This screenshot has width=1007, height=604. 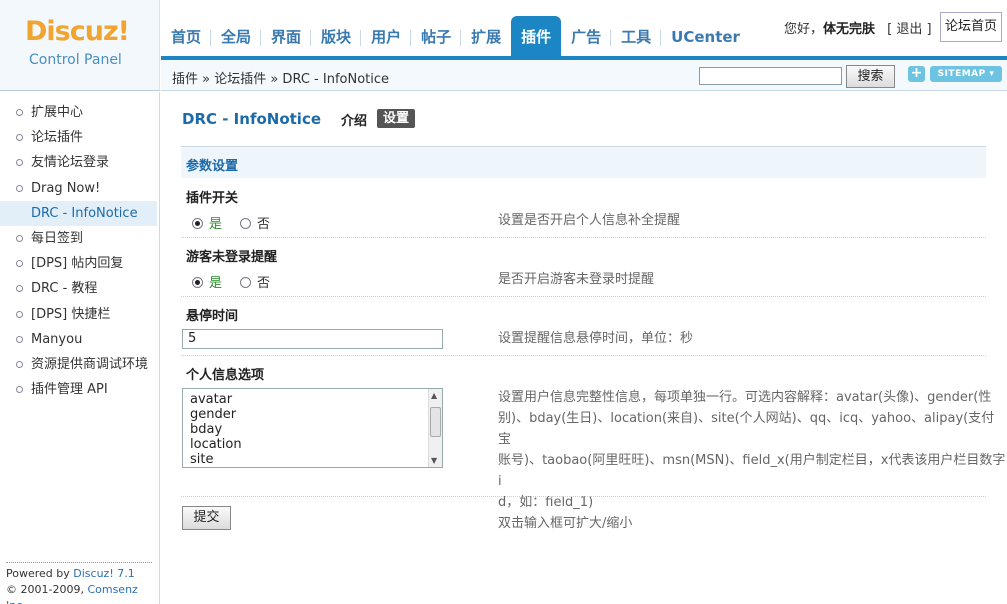 I want to click on top-nav: 首页 全局 界面 版块 用户 帖子 扩展 插件 广告 工具 UCenter, so click(x=455, y=36).